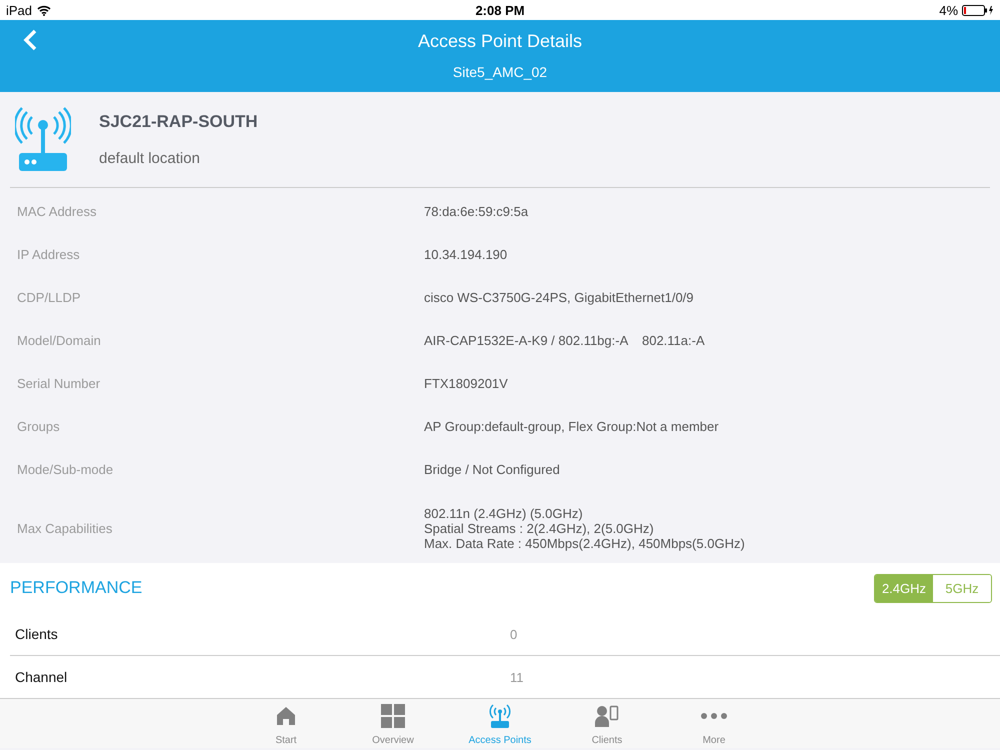  What do you see at coordinates (19, 10) in the screenshot?
I see `device-name: iPad` at bounding box center [19, 10].